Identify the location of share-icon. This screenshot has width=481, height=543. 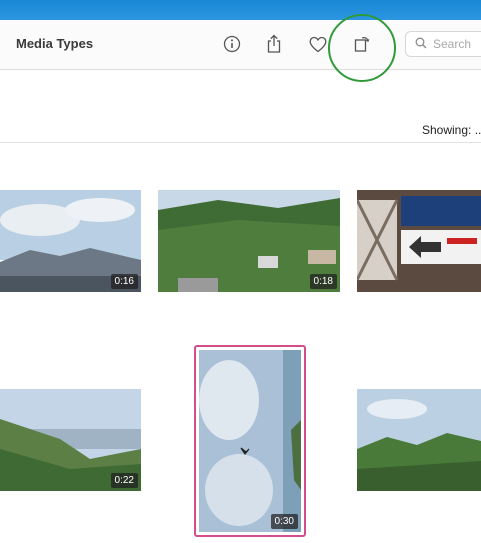
(274, 43).